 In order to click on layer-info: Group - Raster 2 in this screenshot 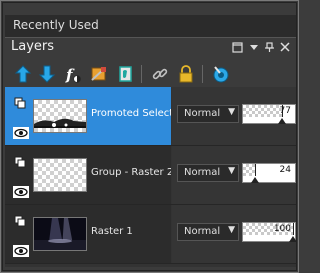, I will do `click(88, 175)`.